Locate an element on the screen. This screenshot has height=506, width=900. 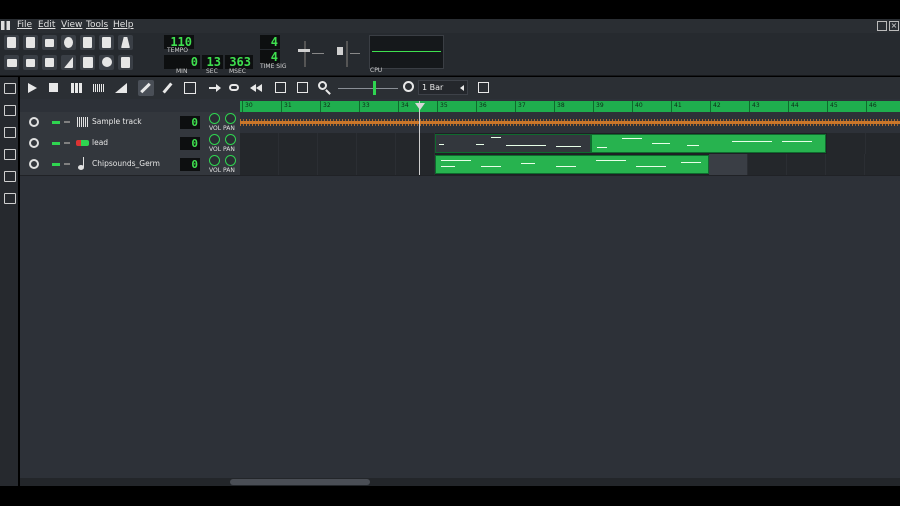
horizontal-scrollbar is located at coordinates (460, 482).